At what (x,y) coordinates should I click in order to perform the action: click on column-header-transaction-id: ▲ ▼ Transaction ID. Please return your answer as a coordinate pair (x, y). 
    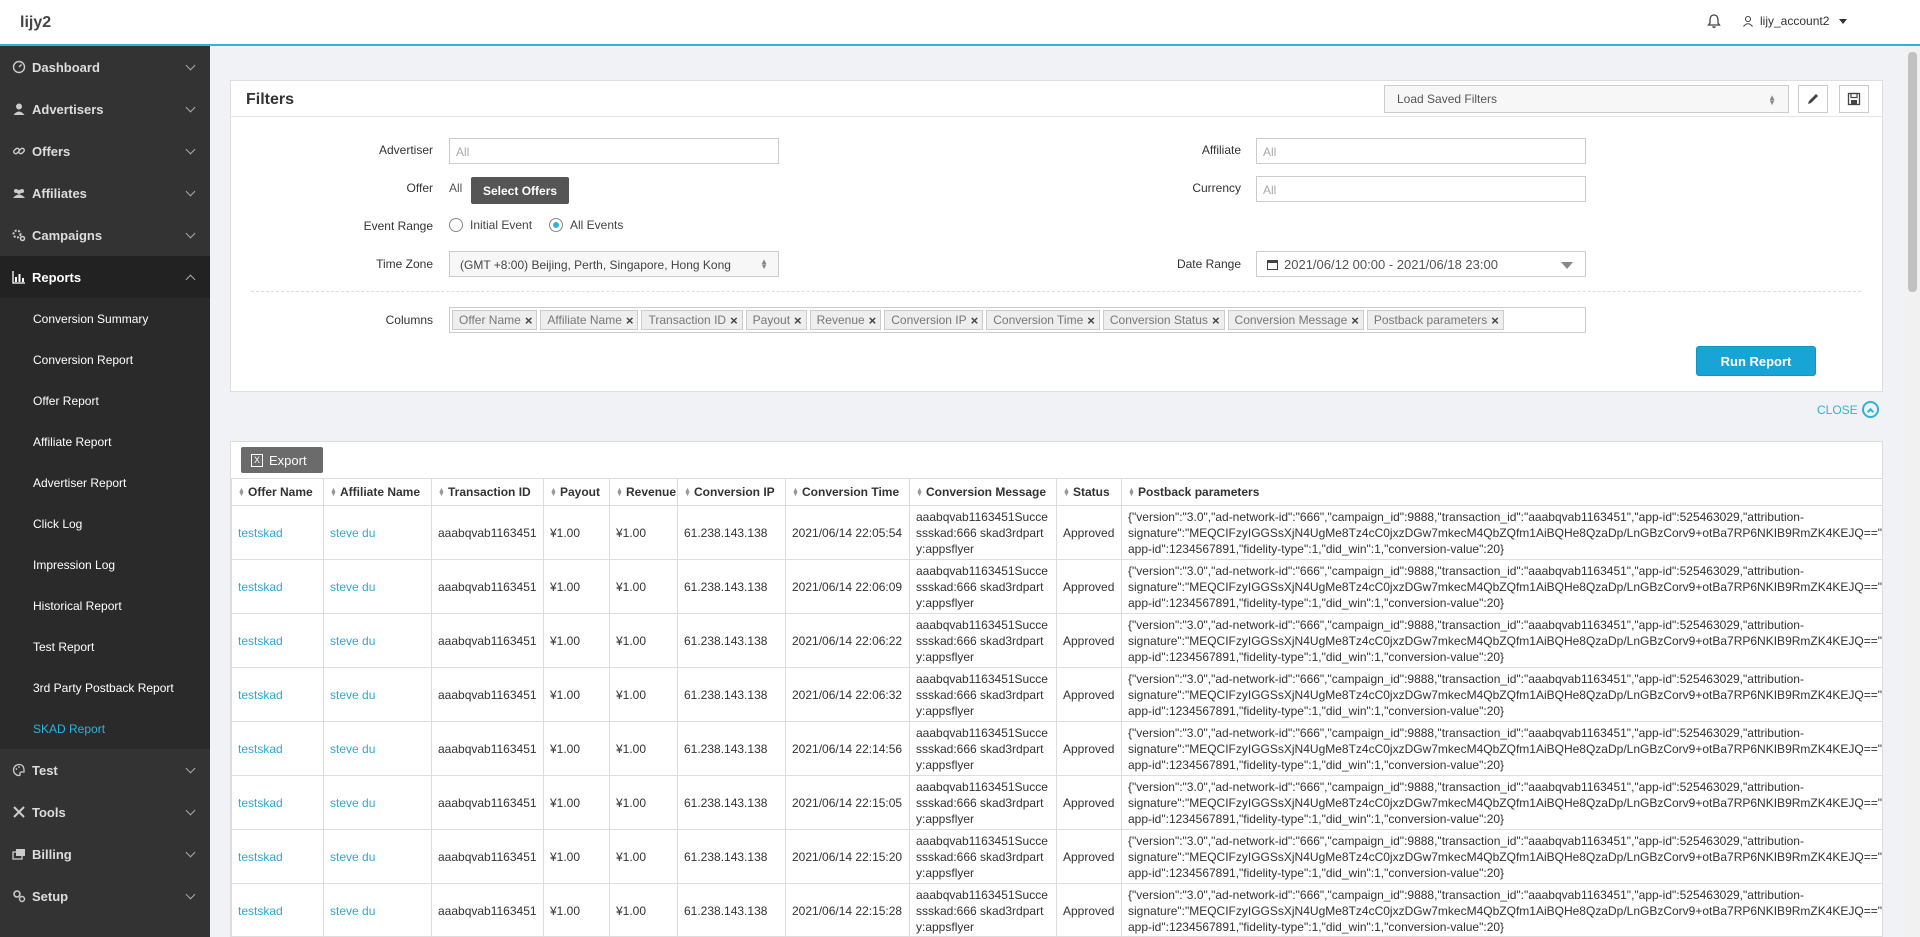
    Looking at the image, I should click on (487, 492).